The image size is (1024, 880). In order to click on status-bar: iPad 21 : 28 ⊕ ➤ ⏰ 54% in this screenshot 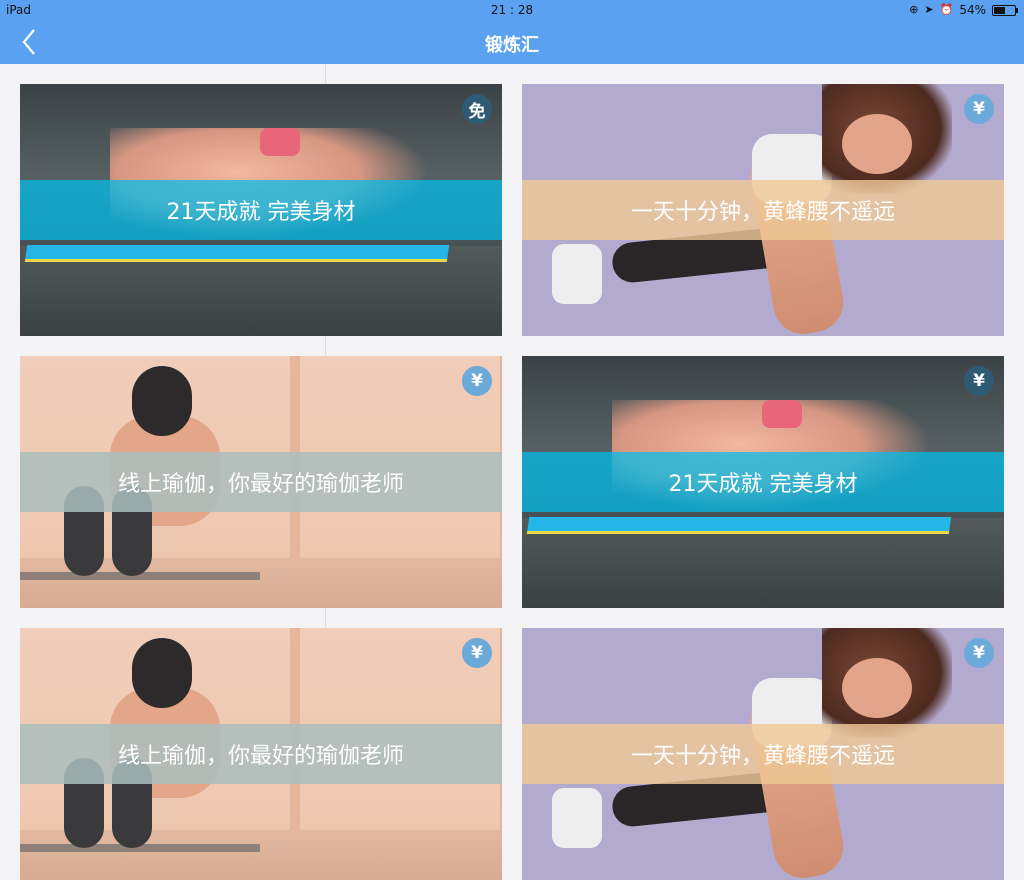, I will do `click(512, 10)`.